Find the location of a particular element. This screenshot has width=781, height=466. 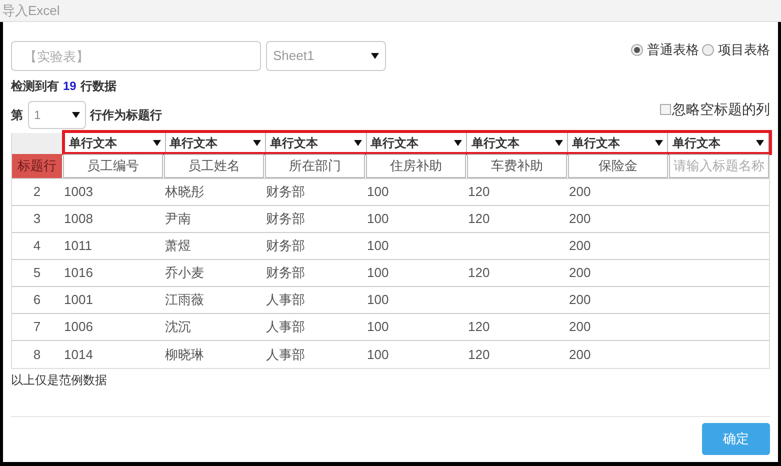

header-row-select: 1 is located at coordinates (57, 115).